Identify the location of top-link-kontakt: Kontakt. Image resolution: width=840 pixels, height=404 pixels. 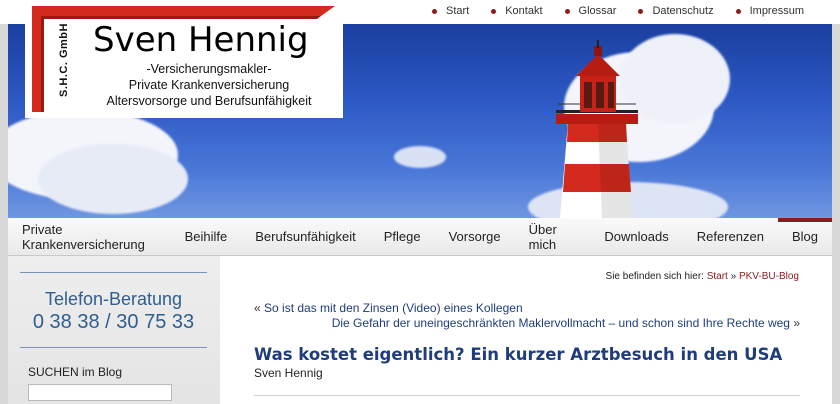
(517, 11).